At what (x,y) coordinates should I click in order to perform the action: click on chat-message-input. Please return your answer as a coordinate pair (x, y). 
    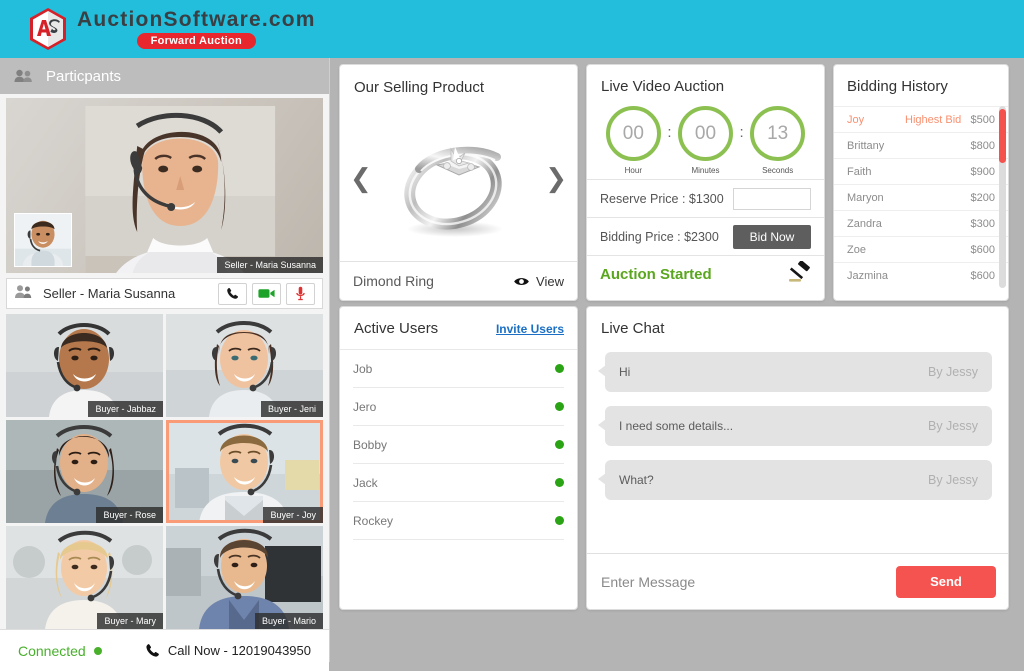
    Looking at the image, I should click on (748, 581).